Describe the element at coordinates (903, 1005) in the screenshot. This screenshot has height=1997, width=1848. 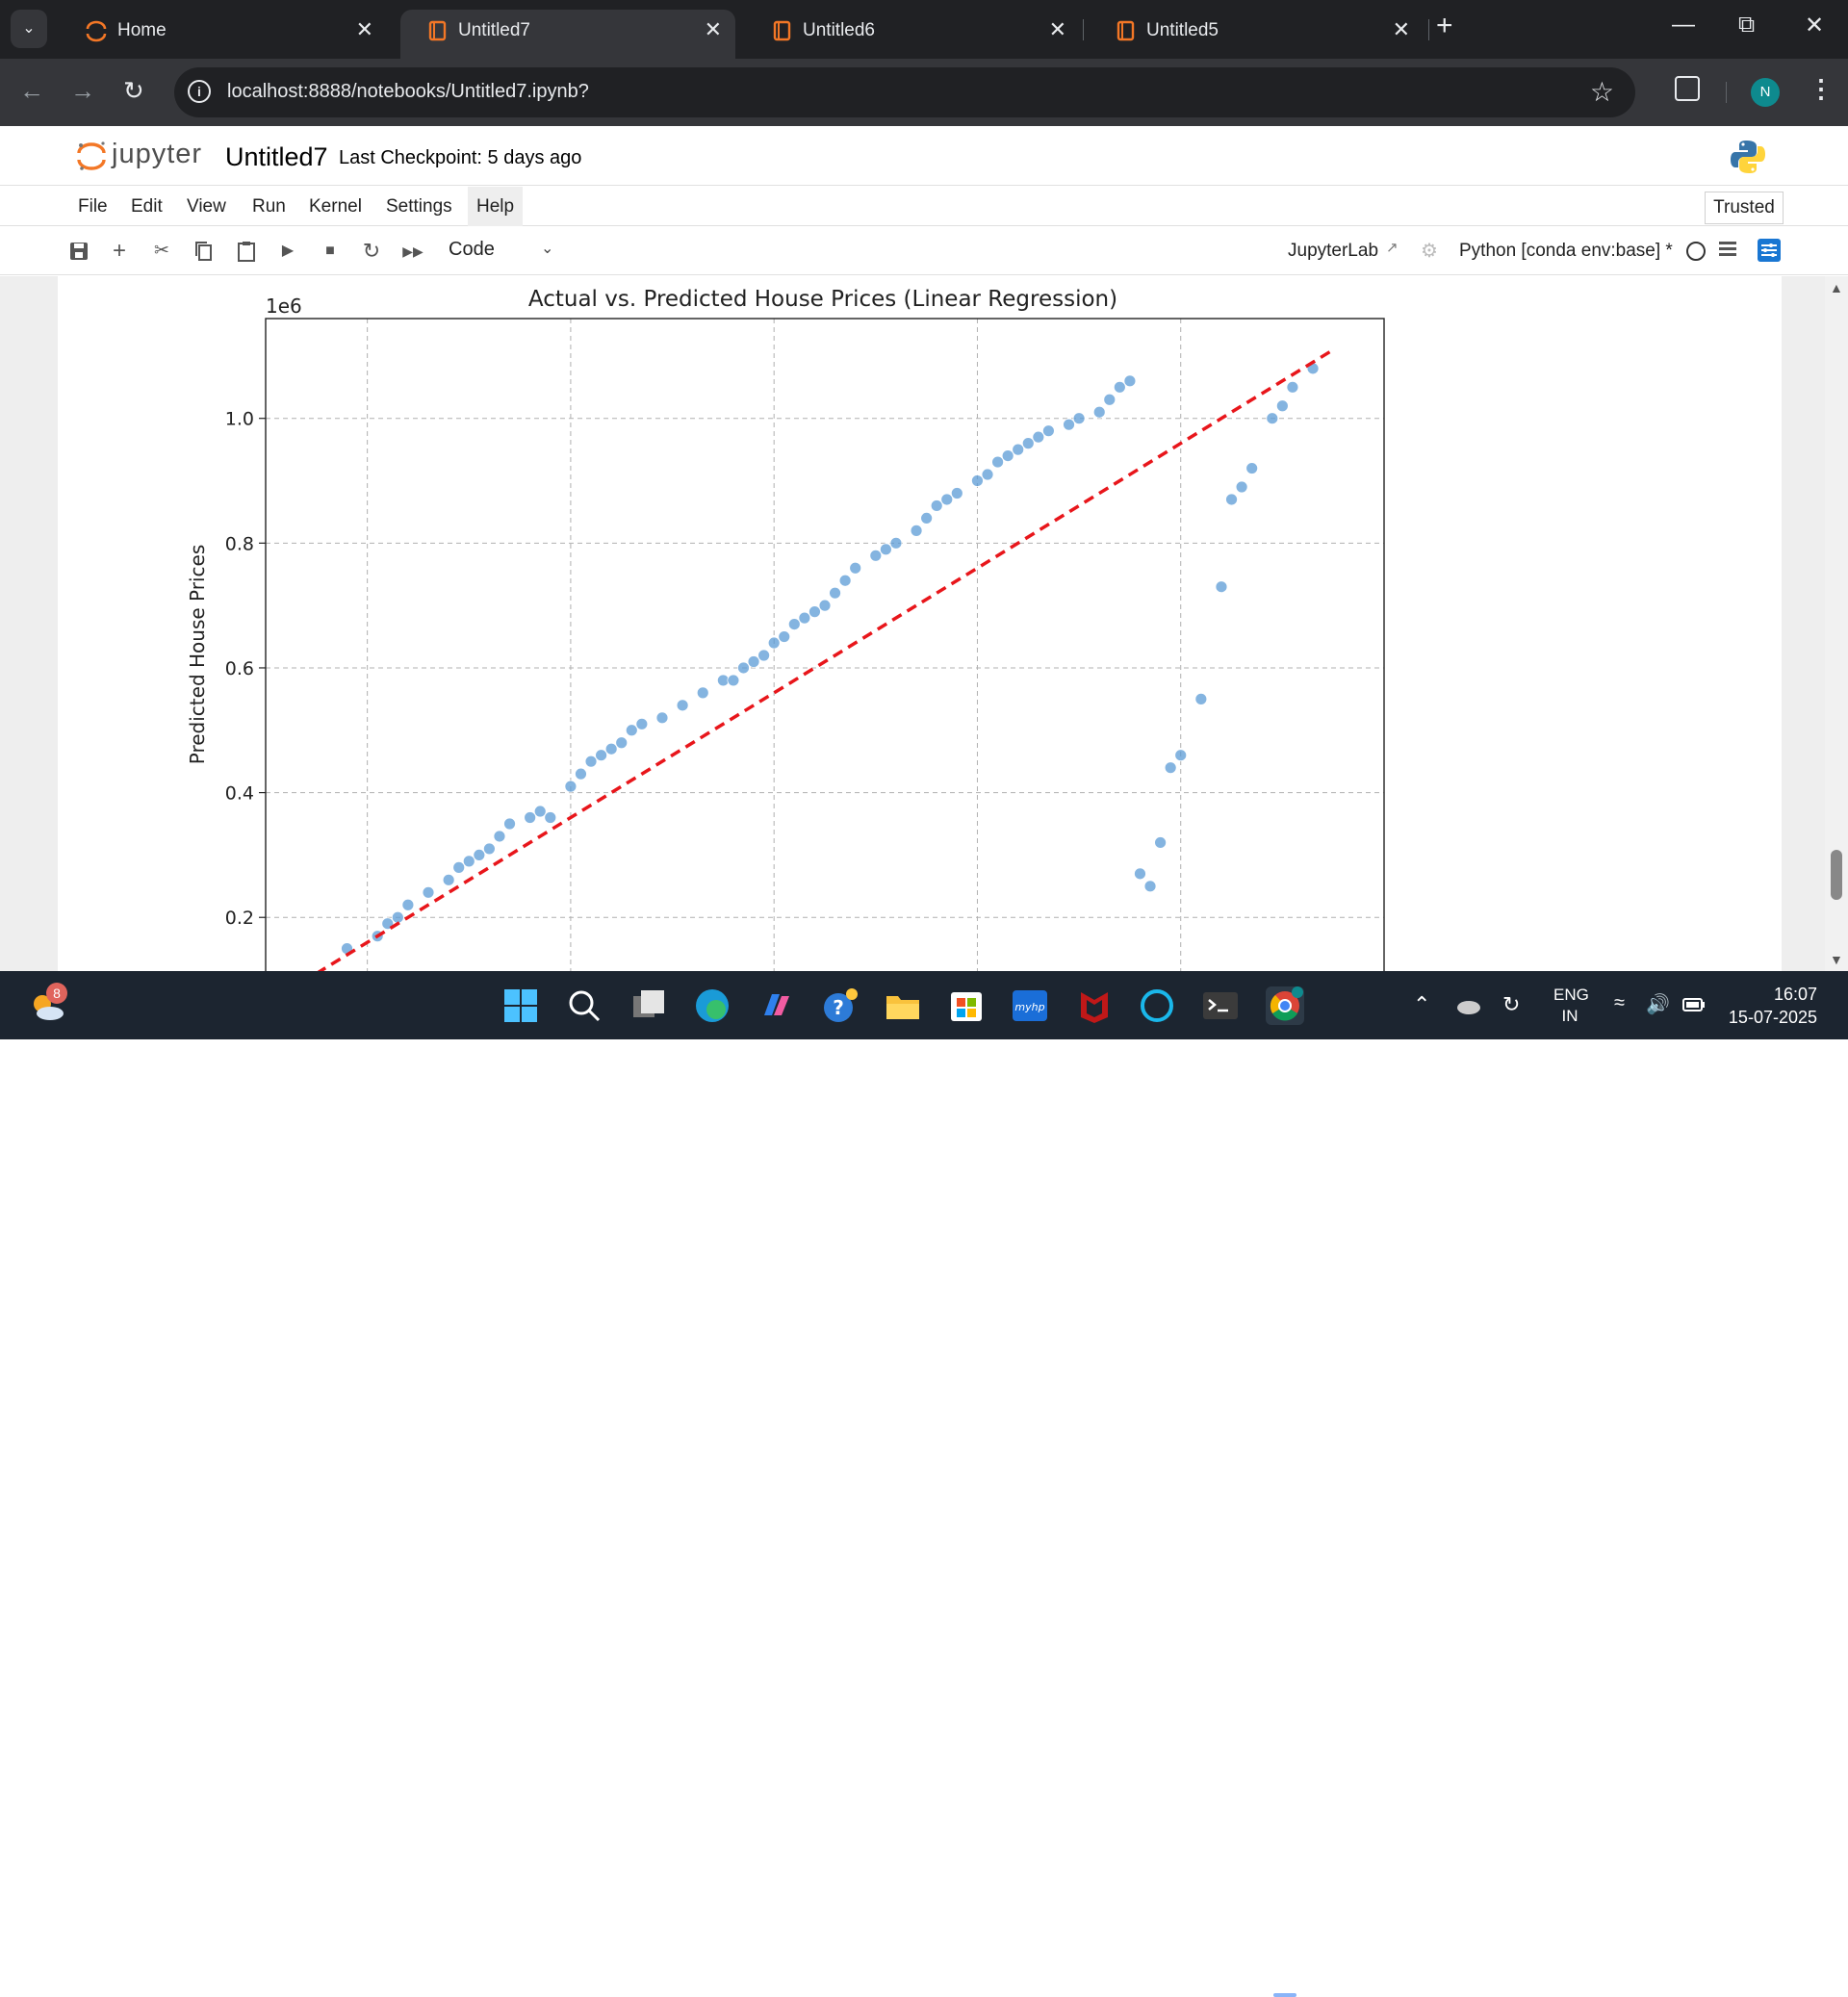
I see `file-explorer-icon` at that location.